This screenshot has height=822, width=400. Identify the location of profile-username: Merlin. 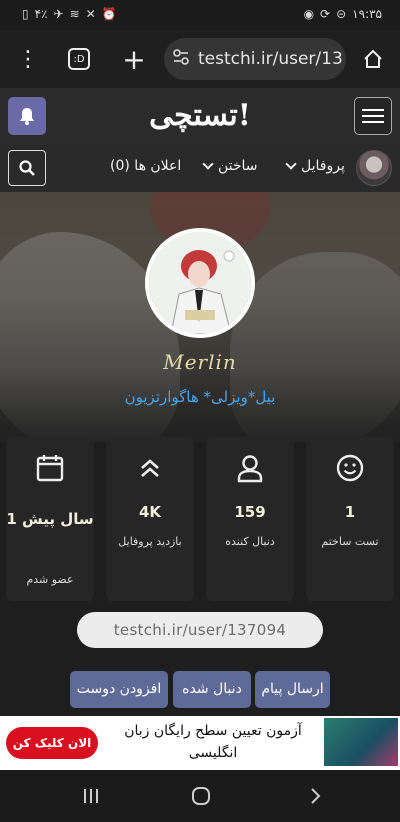
(200, 362).